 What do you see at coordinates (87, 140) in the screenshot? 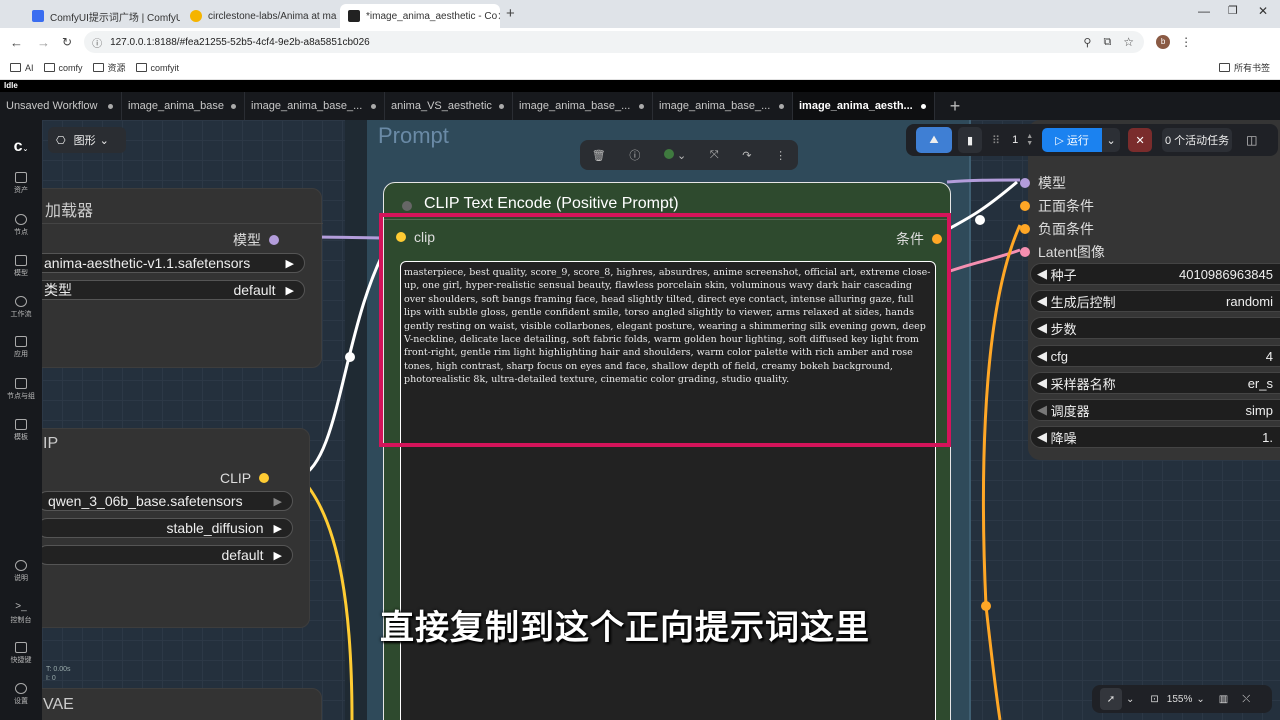
I see `graph-mode-button: ⎔ 图形 ⌄` at bounding box center [87, 140].